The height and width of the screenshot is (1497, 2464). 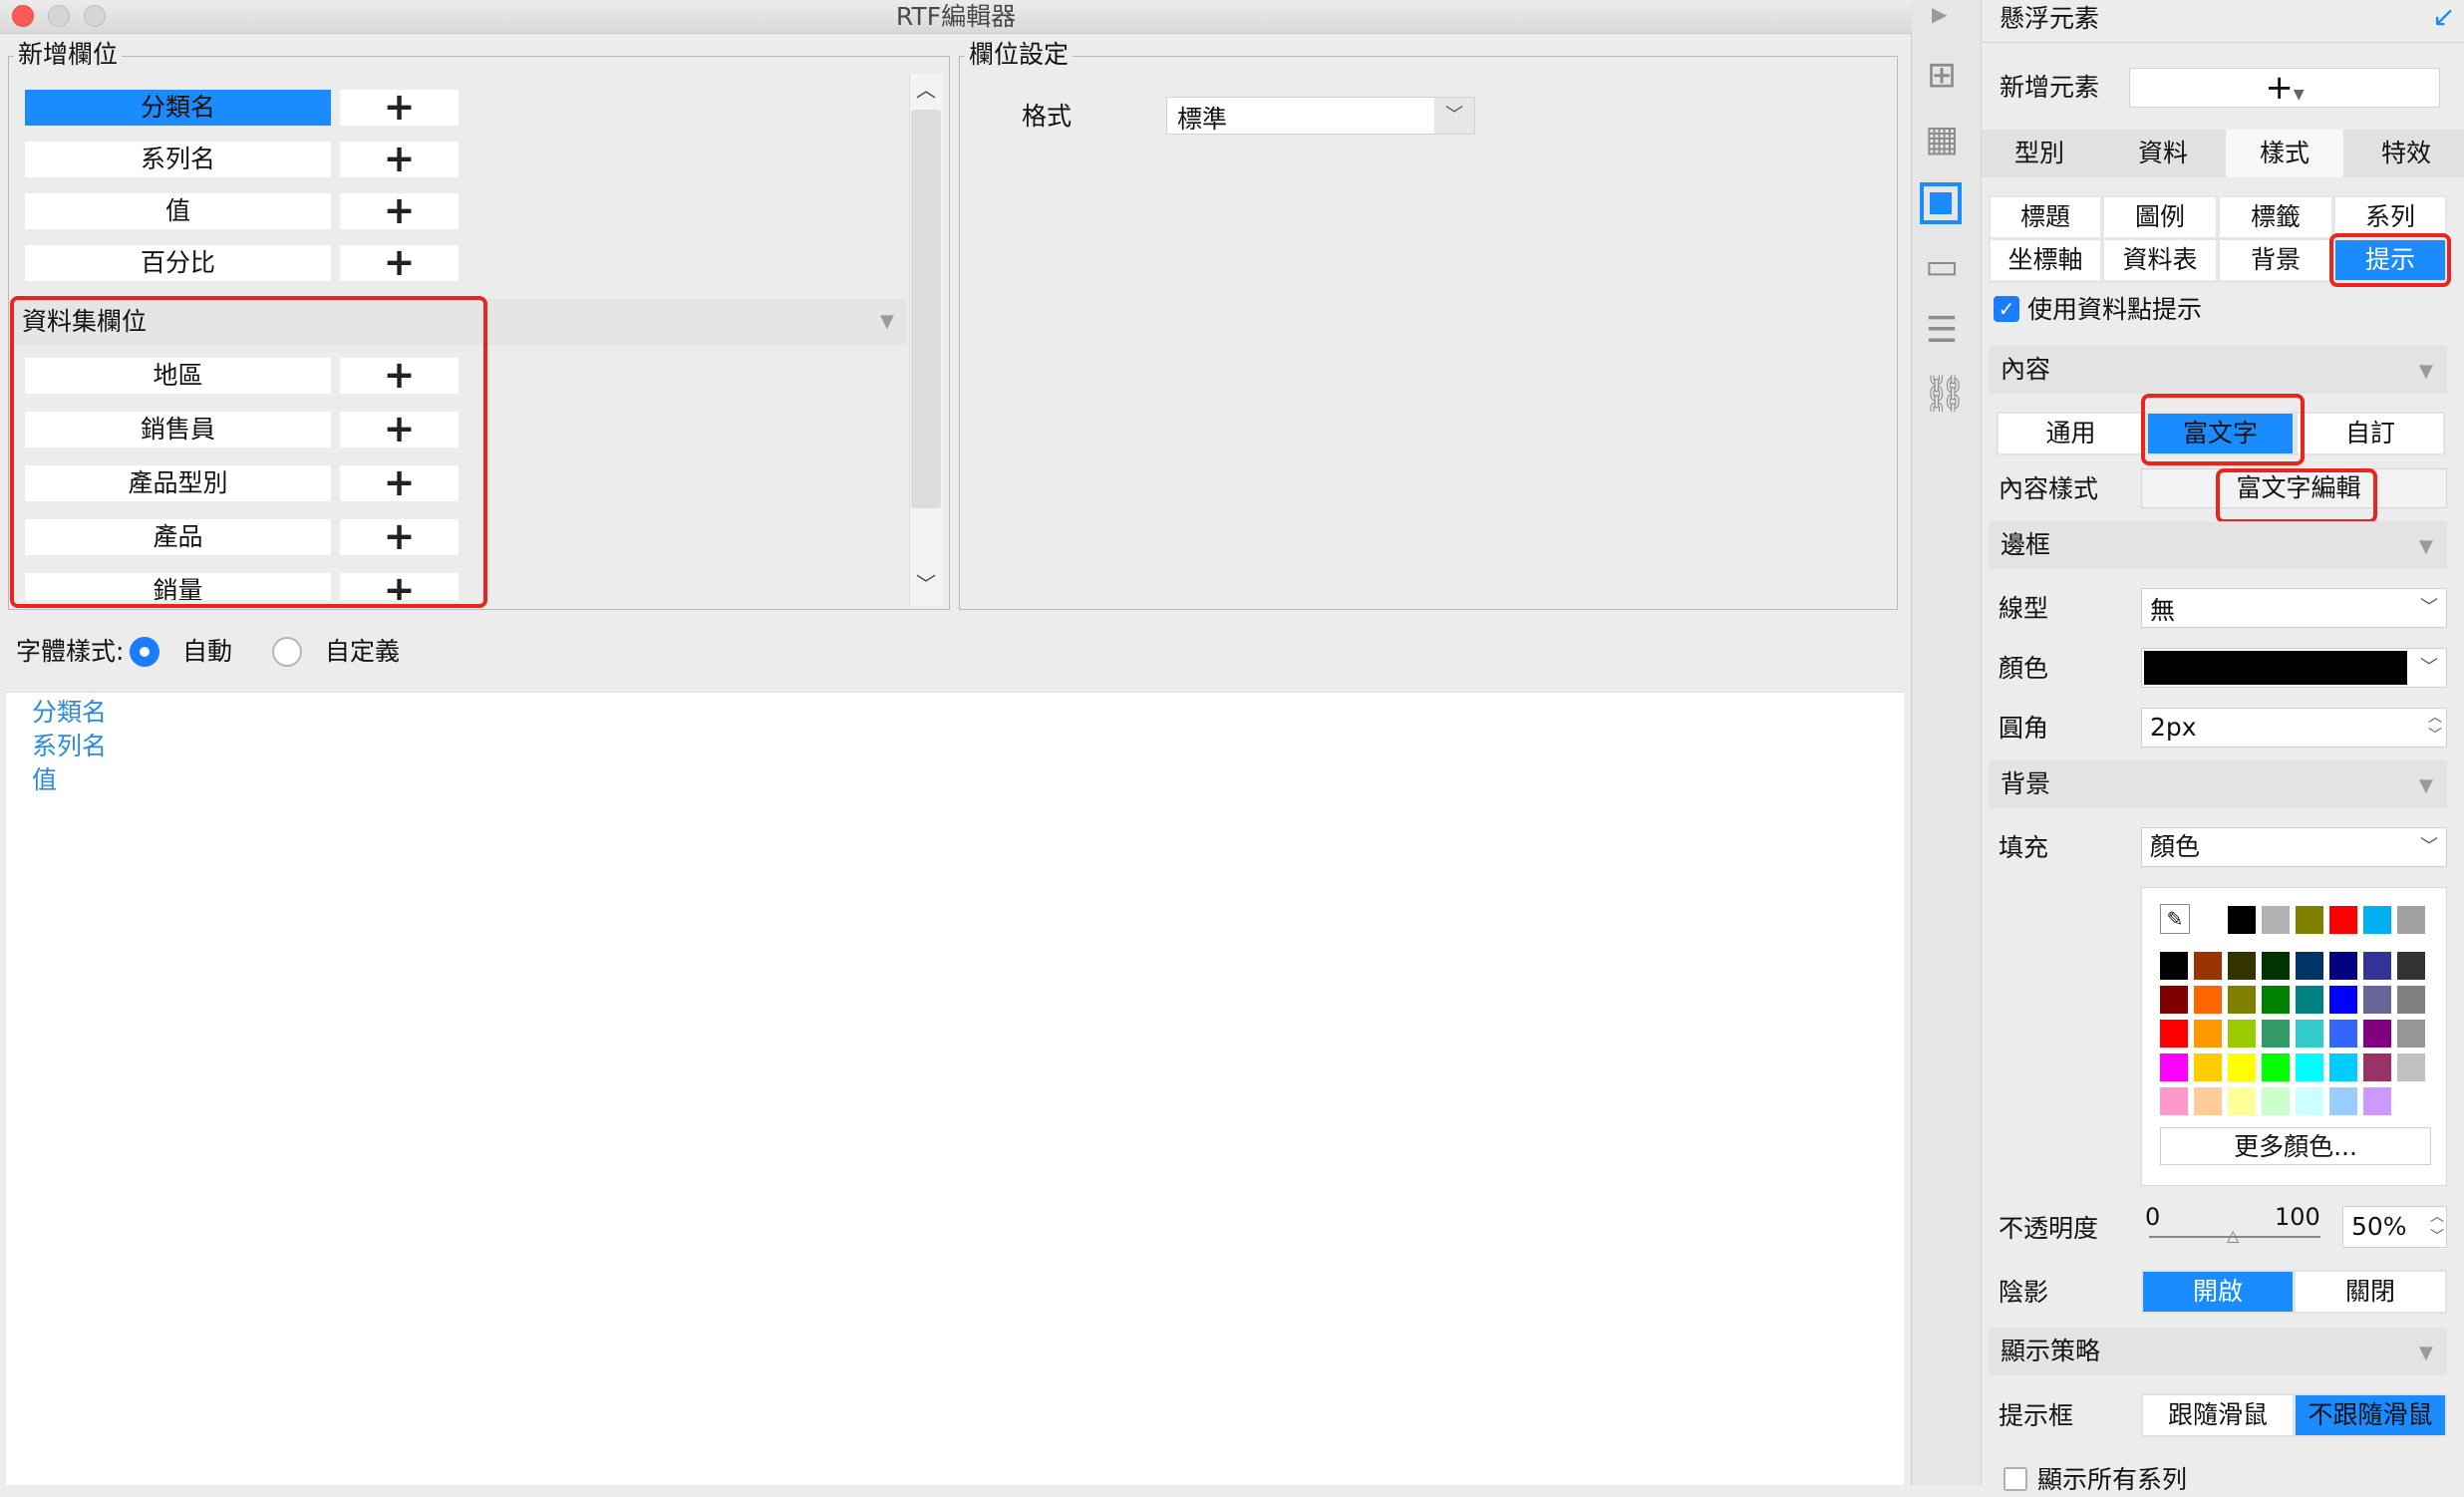 I want to click on scroll-down-arrow-icon: ﹀, so click(x=926, y=583).